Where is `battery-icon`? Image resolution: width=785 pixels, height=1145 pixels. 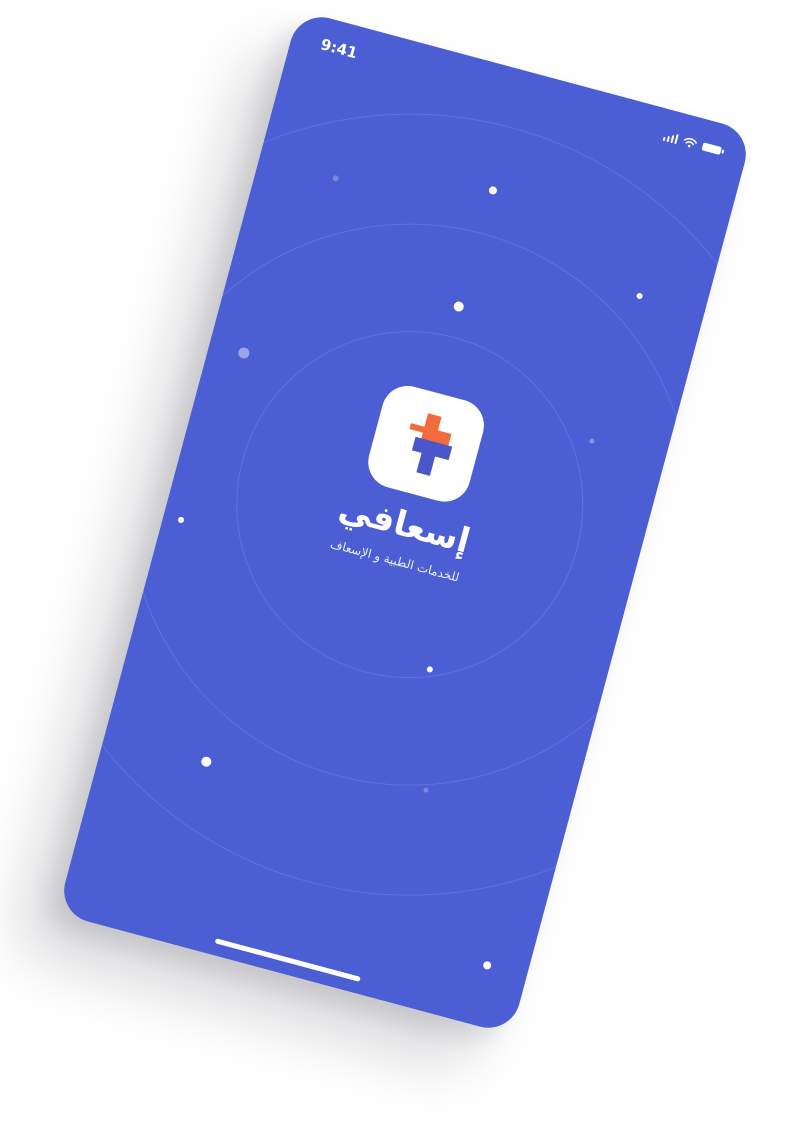 battery-icon is located at coordinates (711, 148).